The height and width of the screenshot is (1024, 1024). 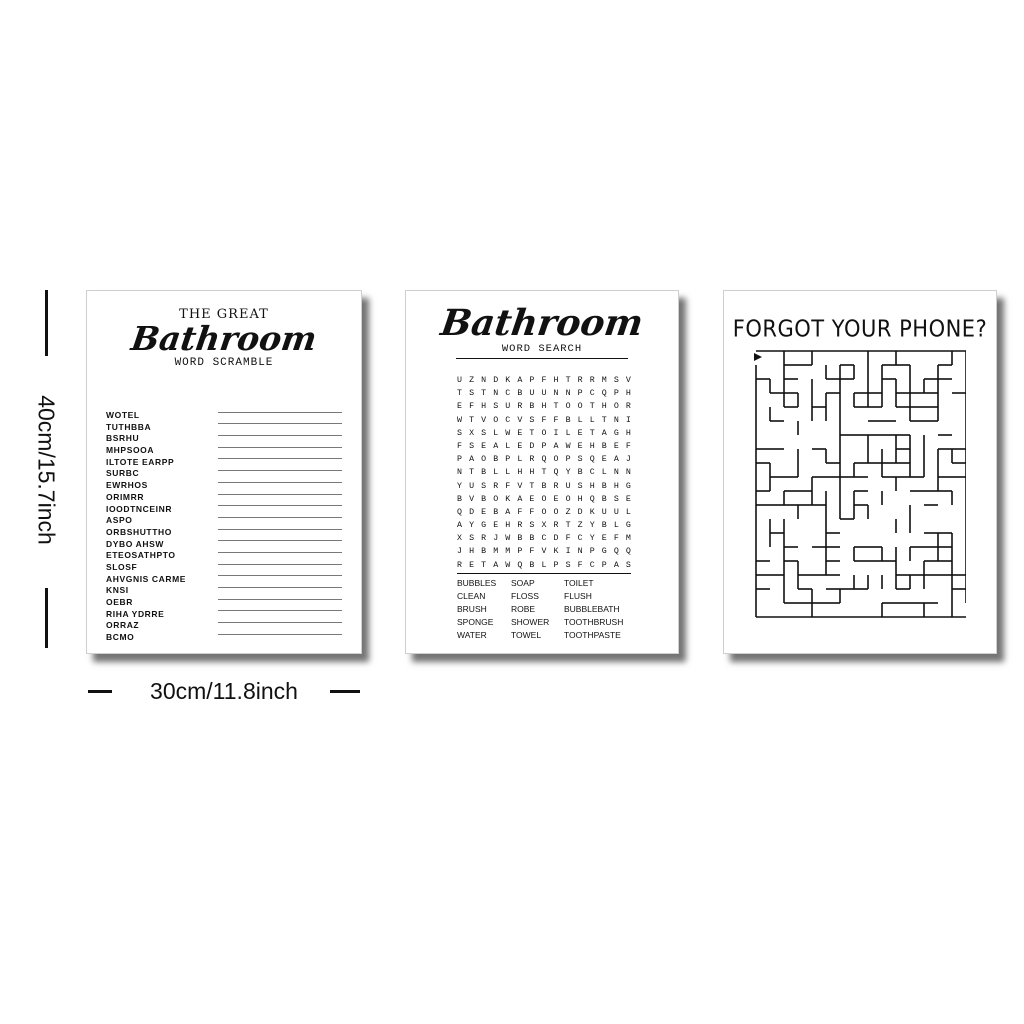 I want to click on grid-row: XSRJWBBCDFCYEFM, so click(x=544, y=538).